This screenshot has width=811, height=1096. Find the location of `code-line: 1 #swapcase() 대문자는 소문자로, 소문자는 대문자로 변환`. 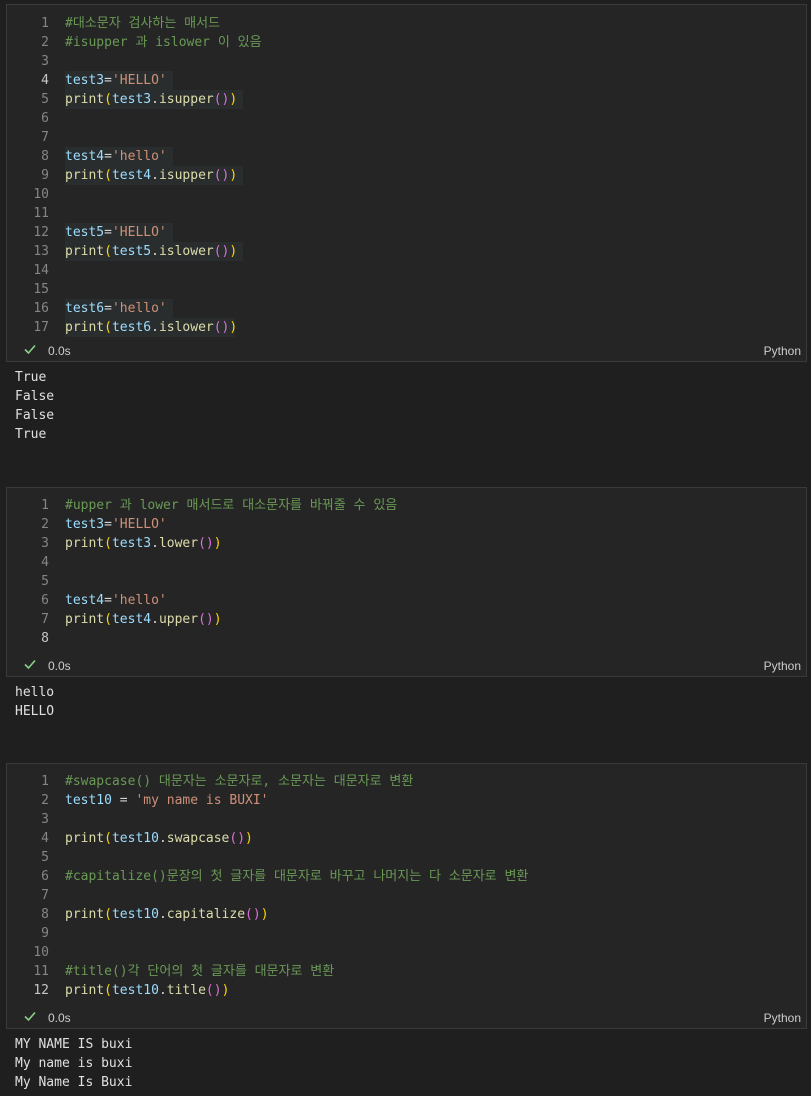

code-line: 1 #swapcase() 대문자는 소문자로, 소문자는 대문자로 변환 is located at coordinates (406, 781).